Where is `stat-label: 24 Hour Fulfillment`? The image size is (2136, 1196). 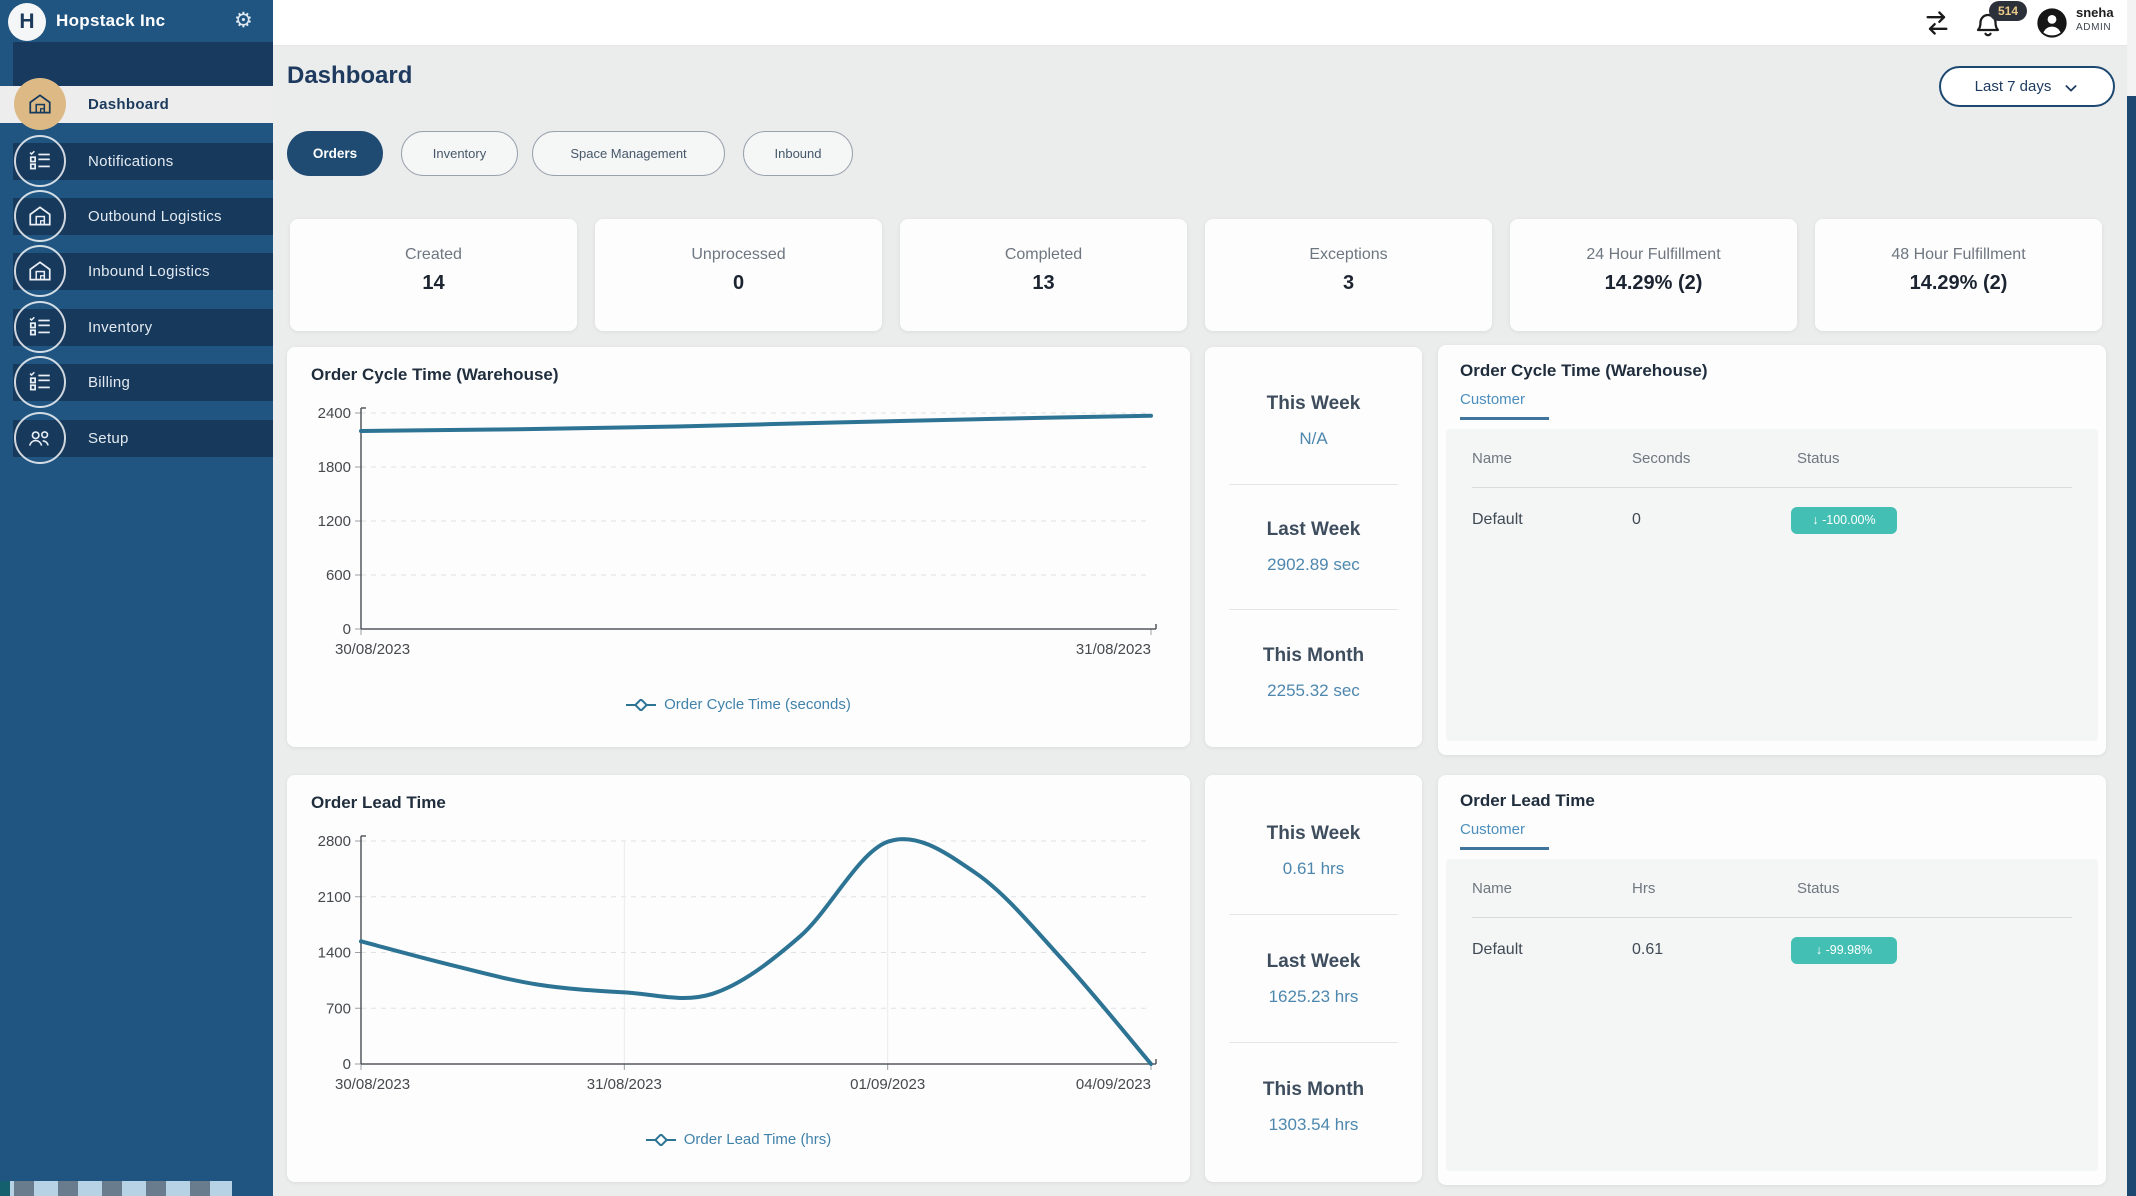
stat-label: 24 Hour Fulfillment is located at coordinates (1653, 254).